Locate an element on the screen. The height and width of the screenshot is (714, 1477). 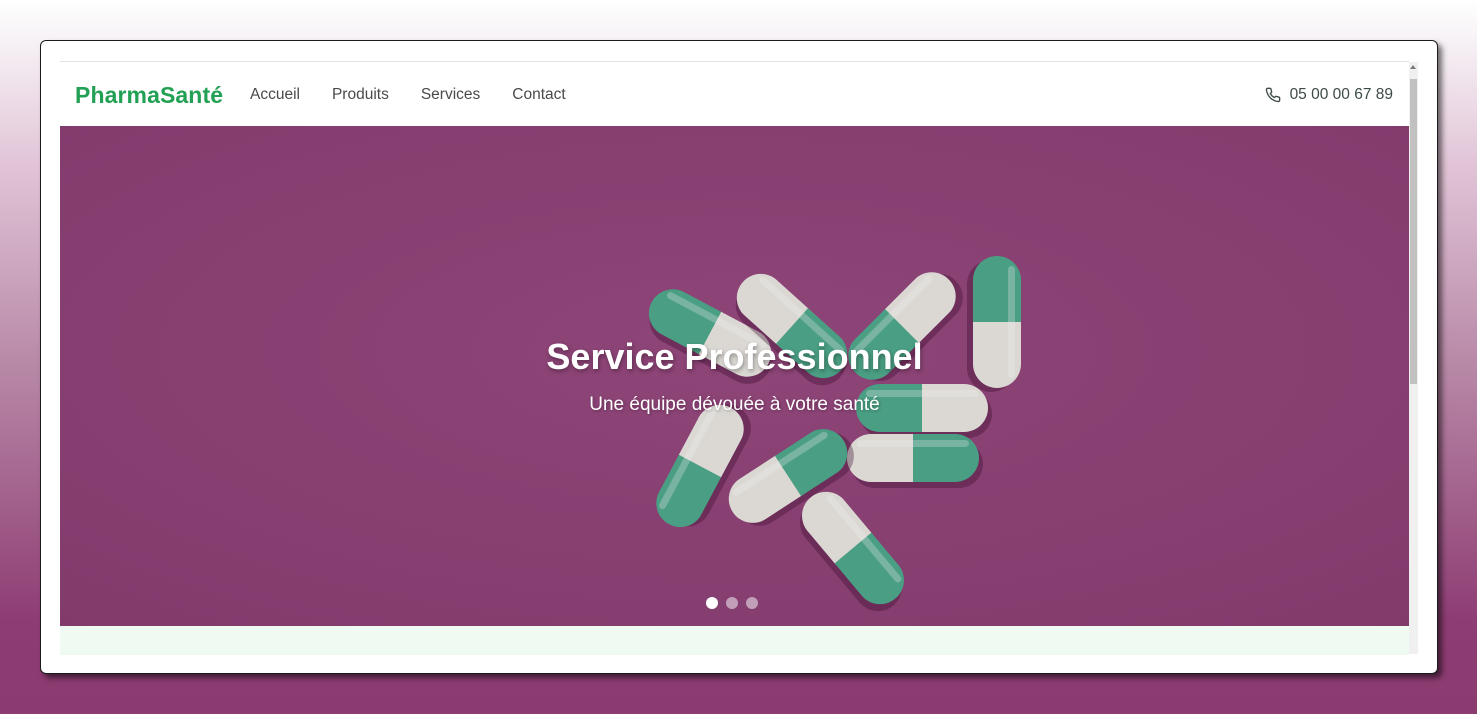
phone-contact: 05 00 00 67 89 is located at coordinates (1329, 95).